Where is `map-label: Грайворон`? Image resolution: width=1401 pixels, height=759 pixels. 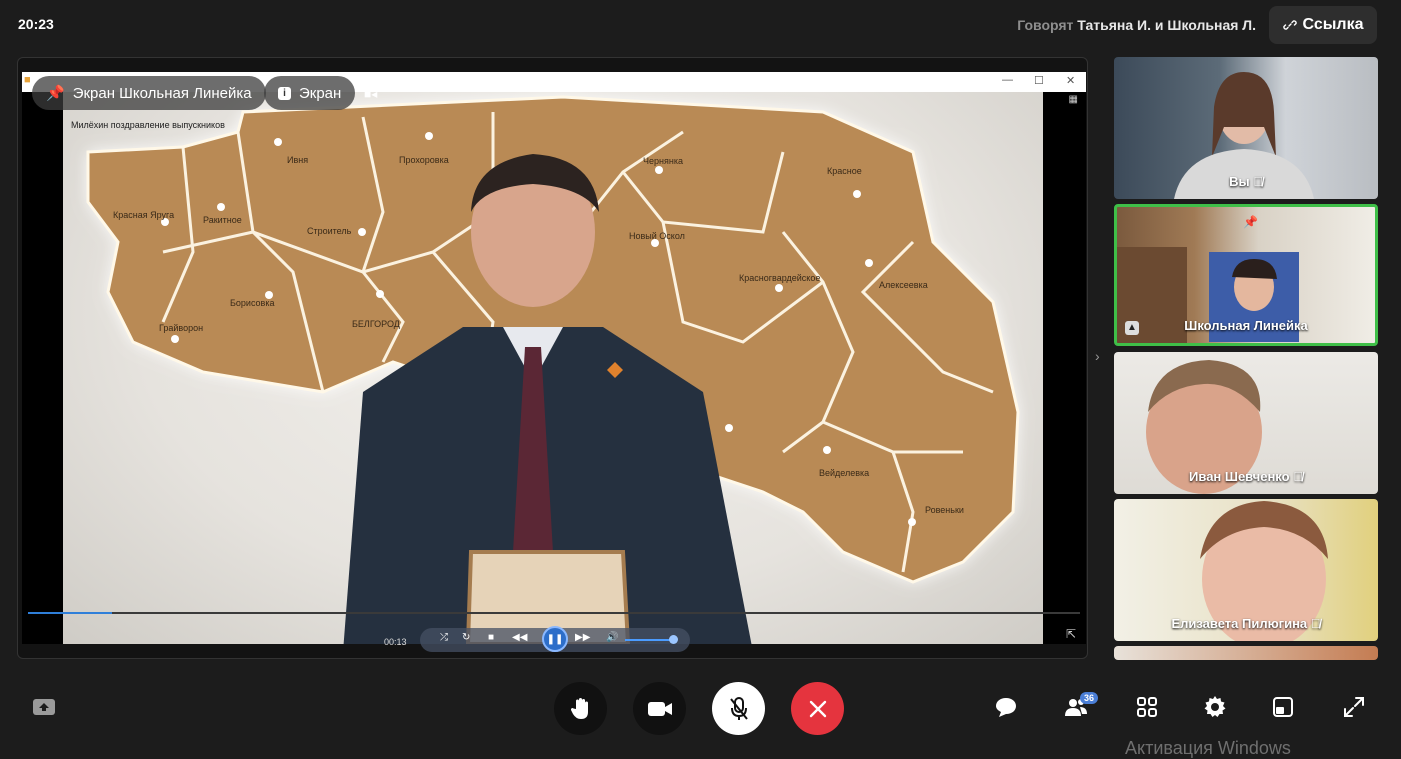
map-label: Грайворон is located at coordinates (181, 328).